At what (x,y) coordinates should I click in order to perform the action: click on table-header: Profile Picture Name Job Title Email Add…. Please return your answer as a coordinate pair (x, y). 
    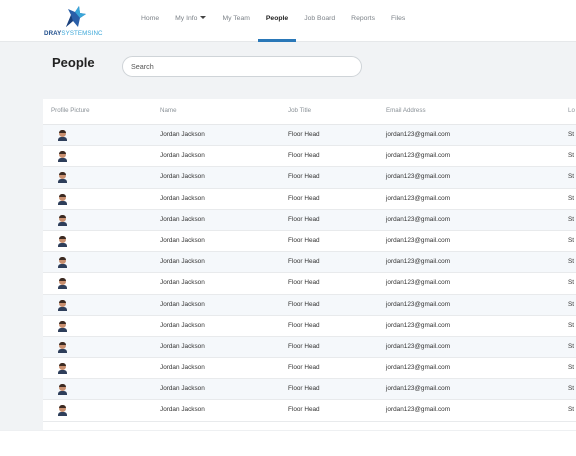
    Looking at the image, I should click on (309, 112).